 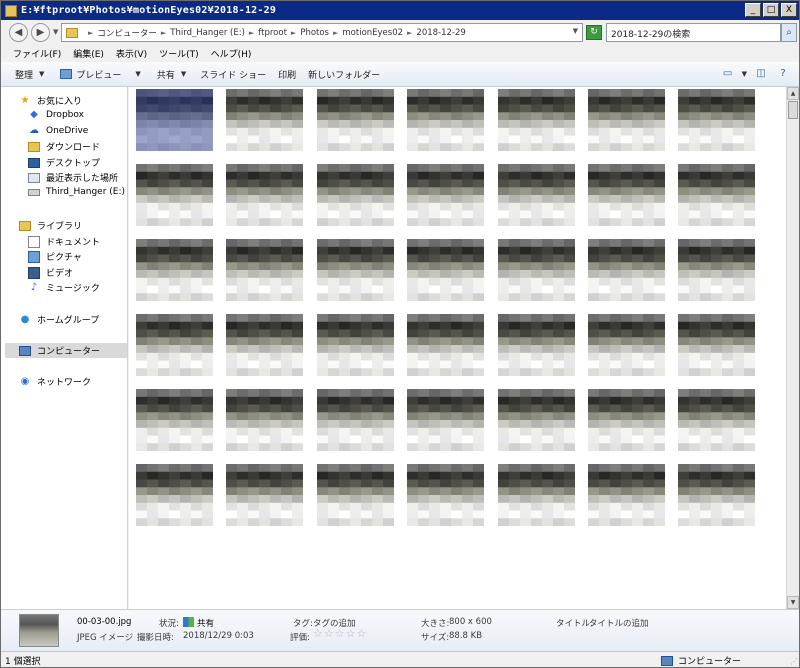 What do you see at coordinates (207, 33) in the screenshot?
I see `breadcrumb-drive: Third_Hanger (E:)` at bounding box center [207, 33].